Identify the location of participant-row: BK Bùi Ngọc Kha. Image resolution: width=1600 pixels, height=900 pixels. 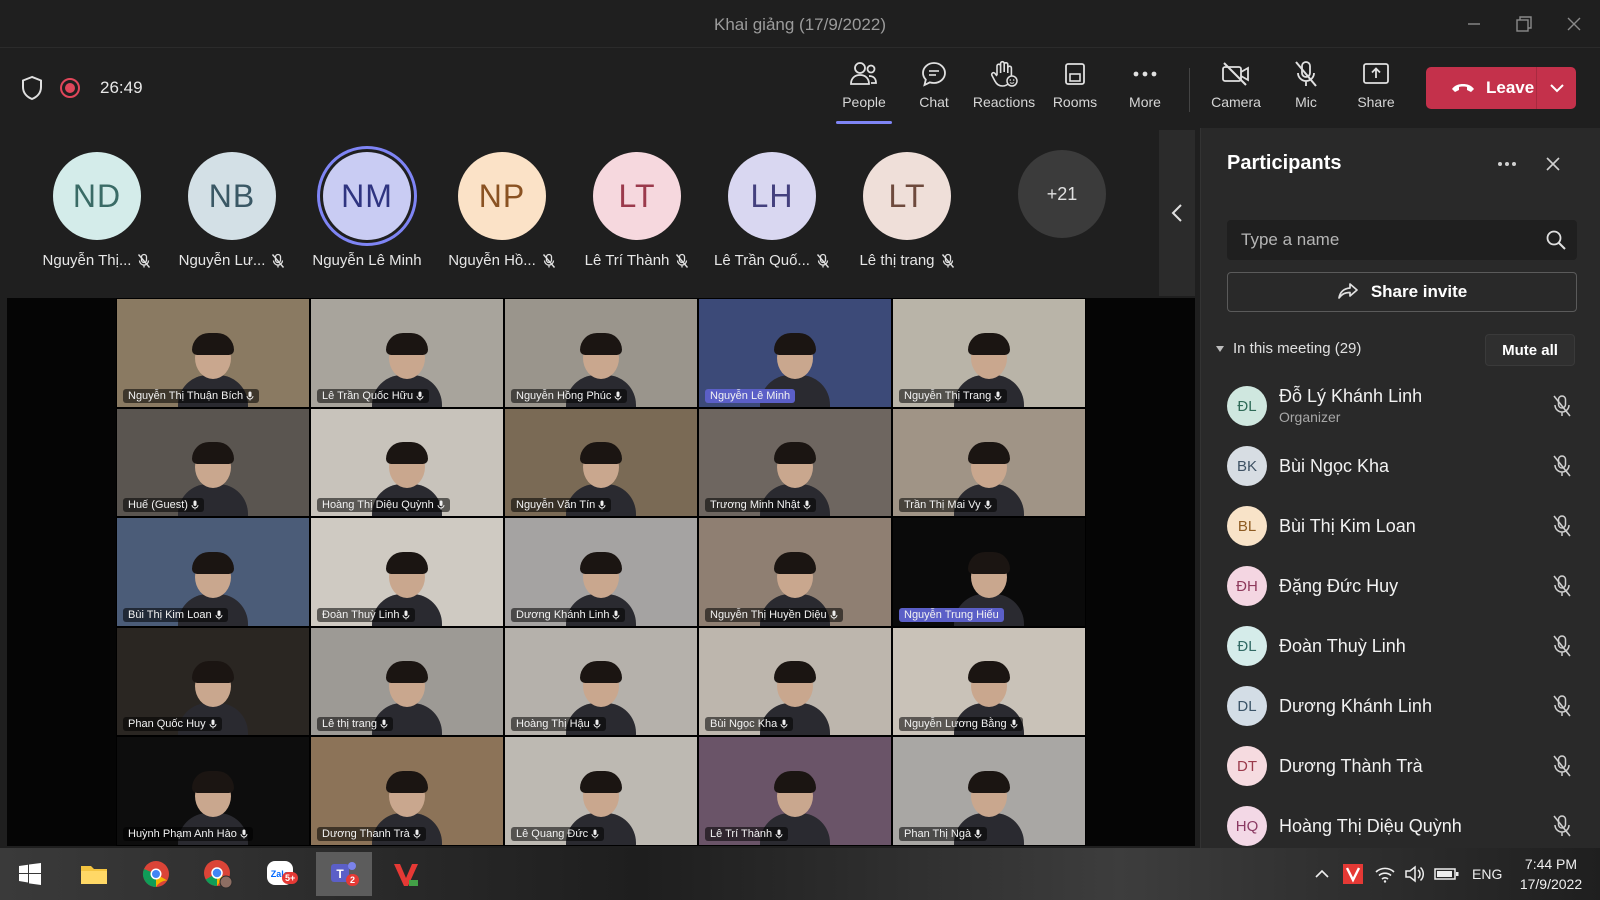
(1400, 466).